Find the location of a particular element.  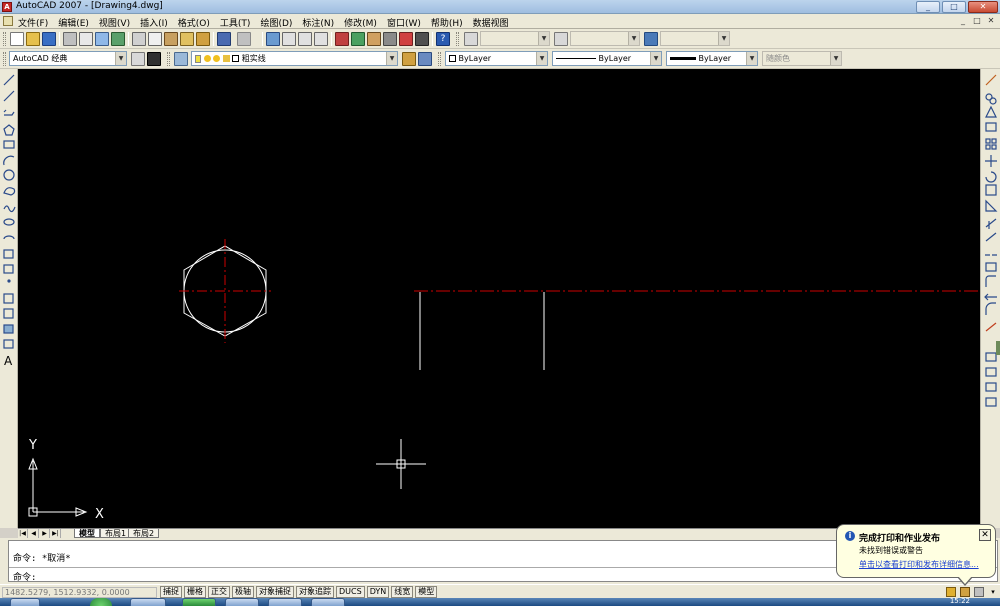

doc-minimize-button: _ is located at coordinates (963, 21).